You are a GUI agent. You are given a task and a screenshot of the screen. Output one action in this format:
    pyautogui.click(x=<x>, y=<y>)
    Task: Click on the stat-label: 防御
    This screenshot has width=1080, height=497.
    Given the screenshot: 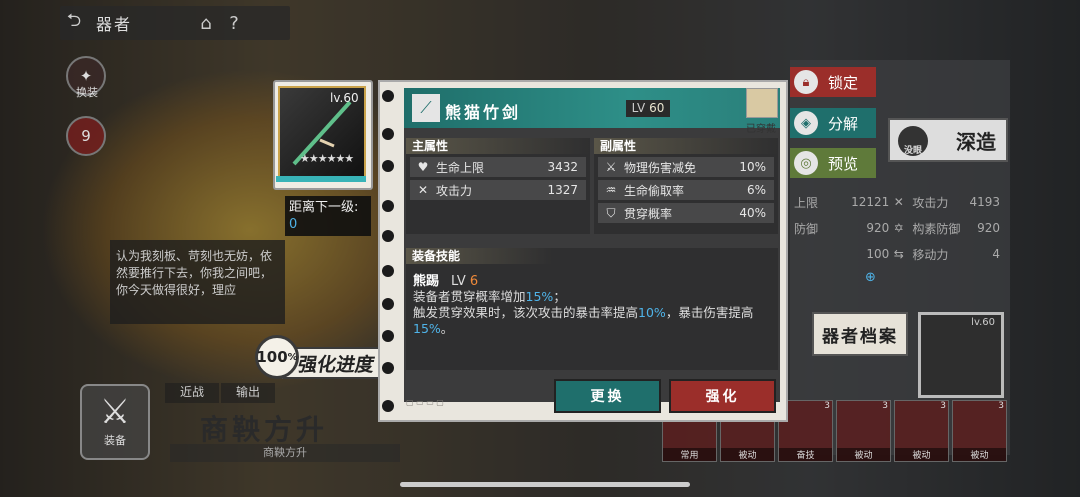 What is the action you would take?
    pyautogui.click(x=806, y=228)
    